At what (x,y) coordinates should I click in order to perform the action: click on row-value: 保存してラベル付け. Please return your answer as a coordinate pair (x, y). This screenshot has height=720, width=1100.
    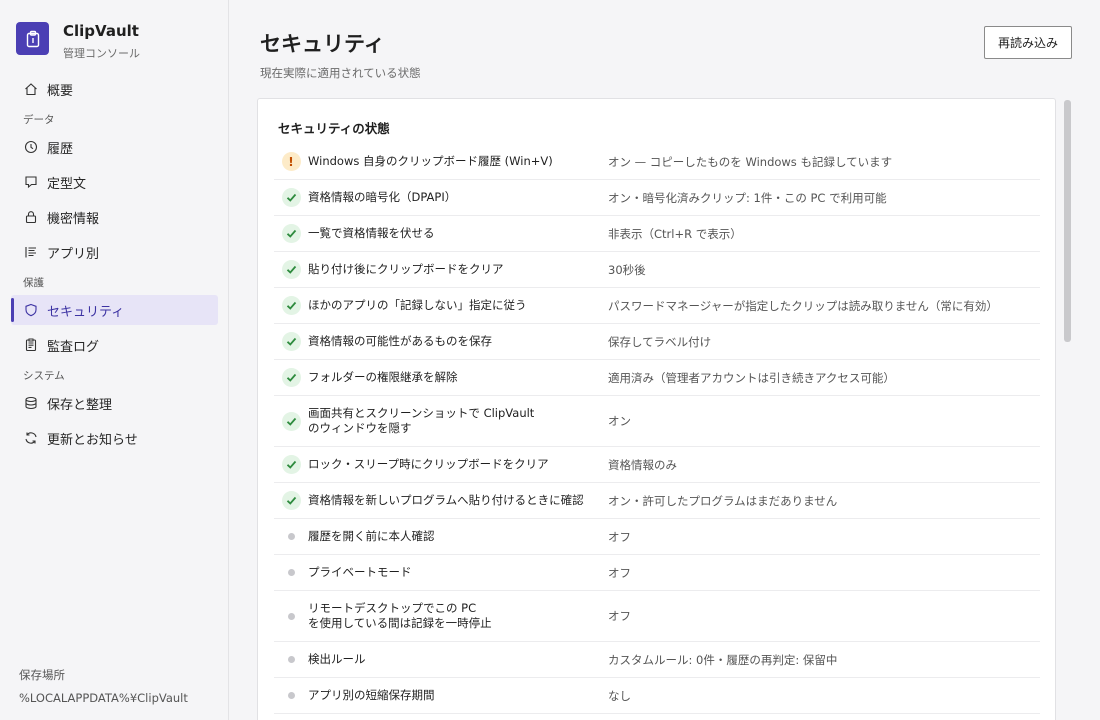
    Looking at the image, I should click on (660, 341).